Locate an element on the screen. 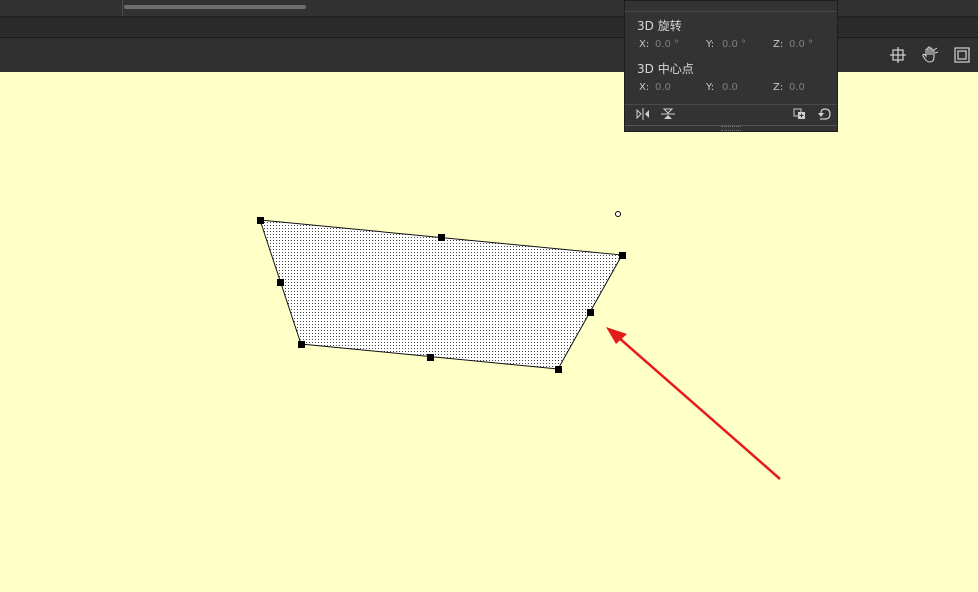 The height and width of the screenshot is (592, 978). transform-point is located at coordinates (618, 214).